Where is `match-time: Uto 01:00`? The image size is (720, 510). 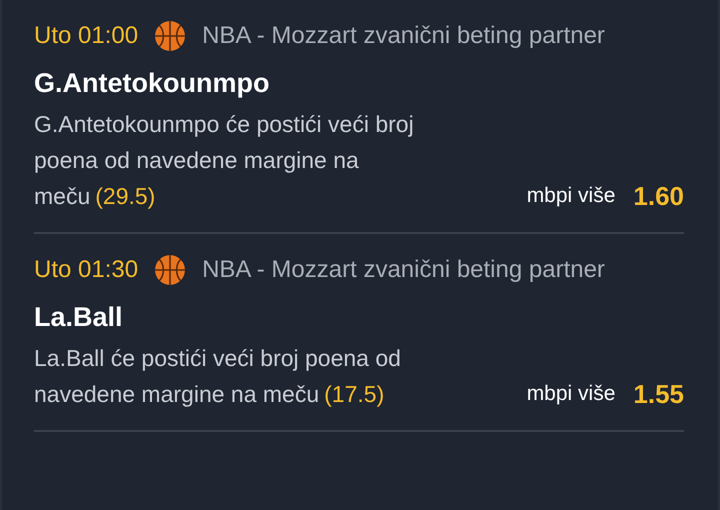 match-time: Uto 01:00 is located at coordinates (86, 36).